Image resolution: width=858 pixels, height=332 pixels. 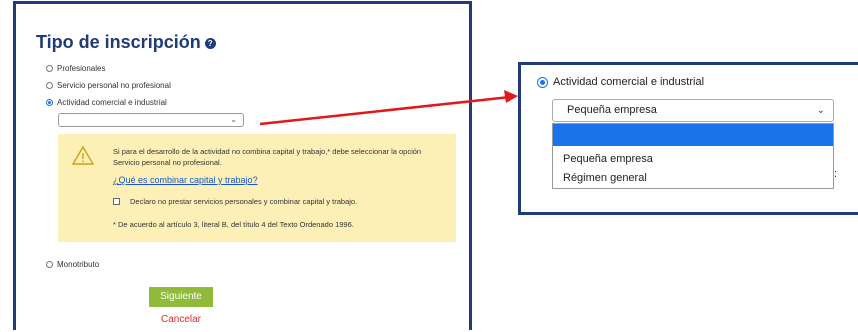 I want to click on radio-actividad-comercial-zoomed: Actividad comercial e industrial, so click(x=620, y=82).